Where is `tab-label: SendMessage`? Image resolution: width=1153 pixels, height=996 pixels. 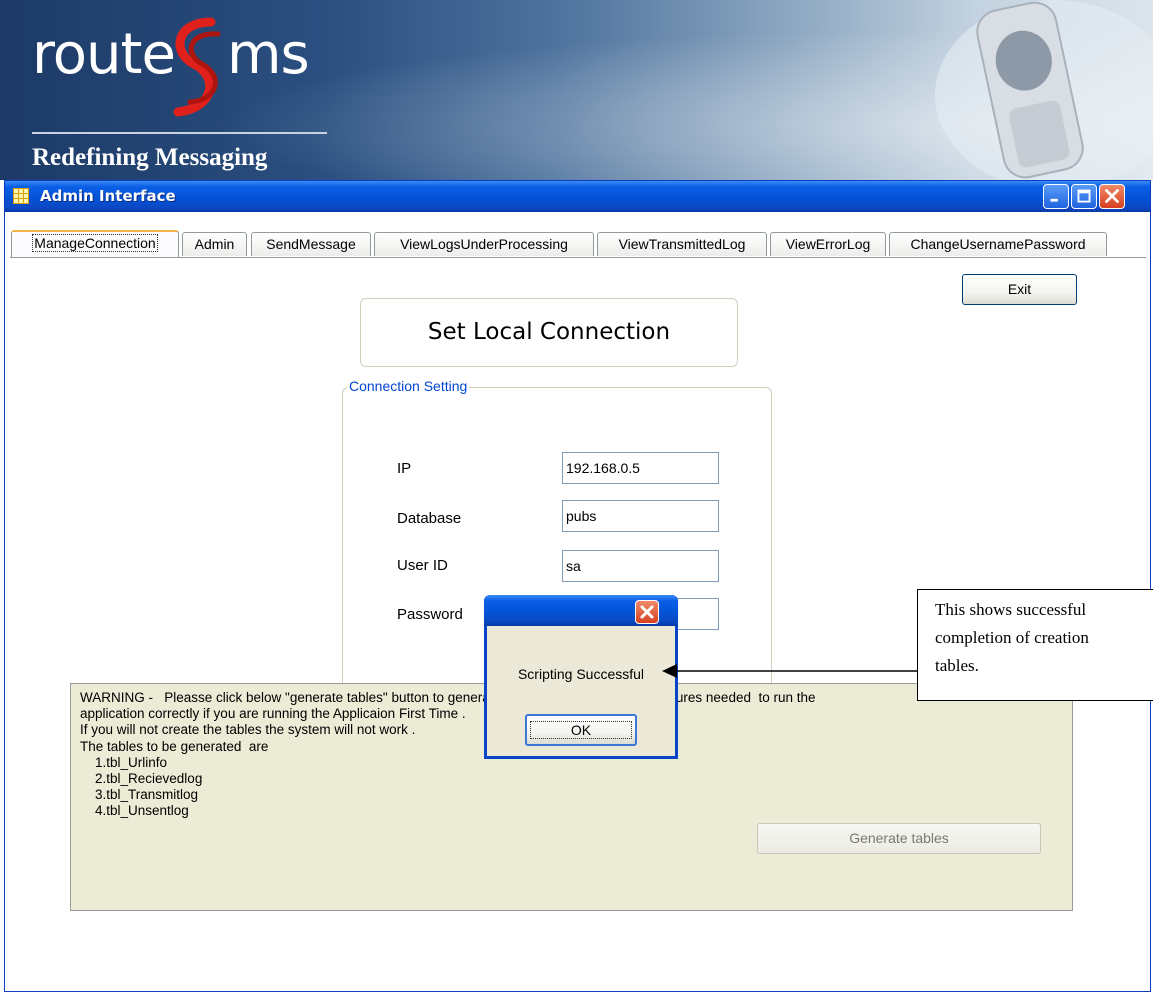 tab-label: SendMessage is located at coordinates (311, 244).